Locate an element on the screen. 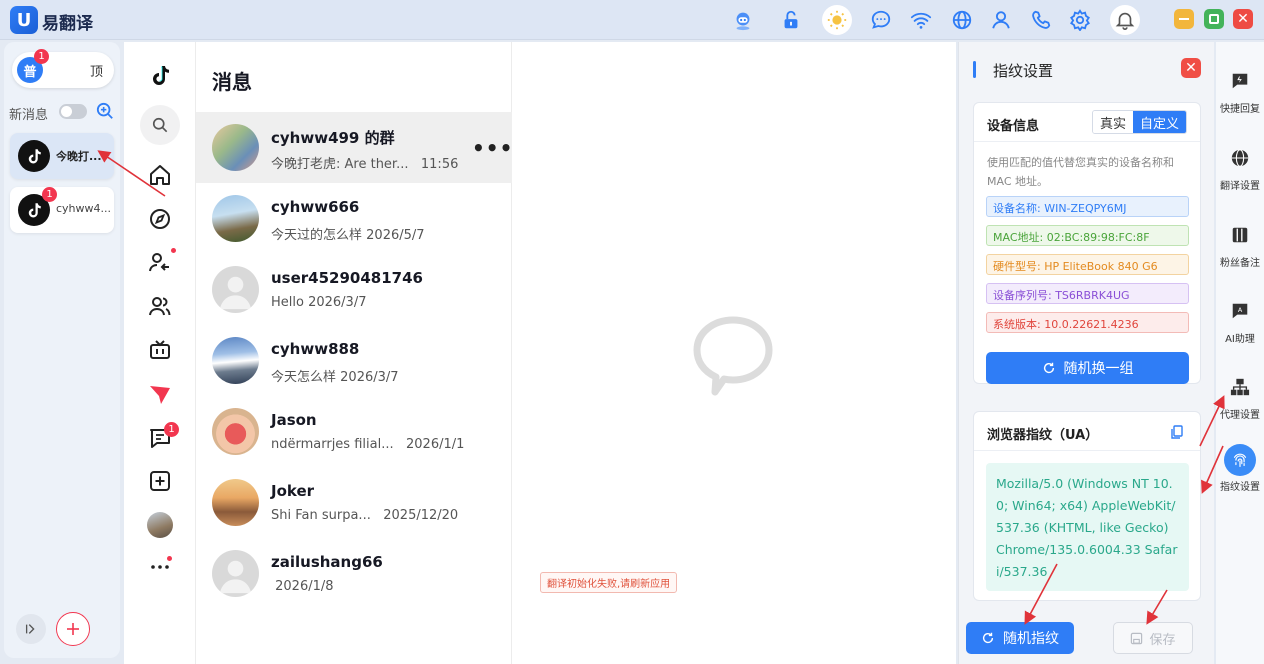  ai-icon: A is located at coordinates (1240, 311).